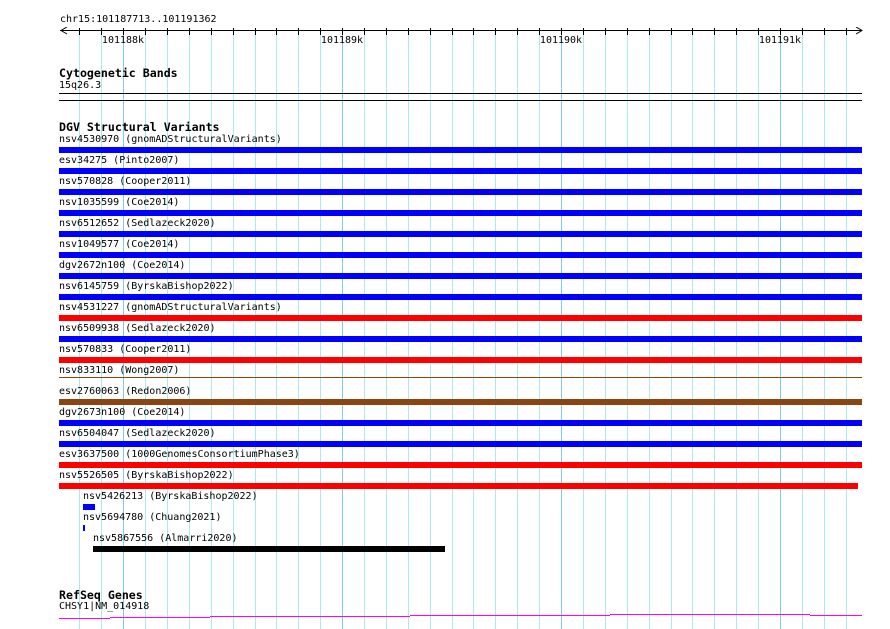  What do you see at coordinates (118, 73) in the screenshot?
I see `cytoband-track-title: Cytogenetic Bands` at bounding box center [118, 73].